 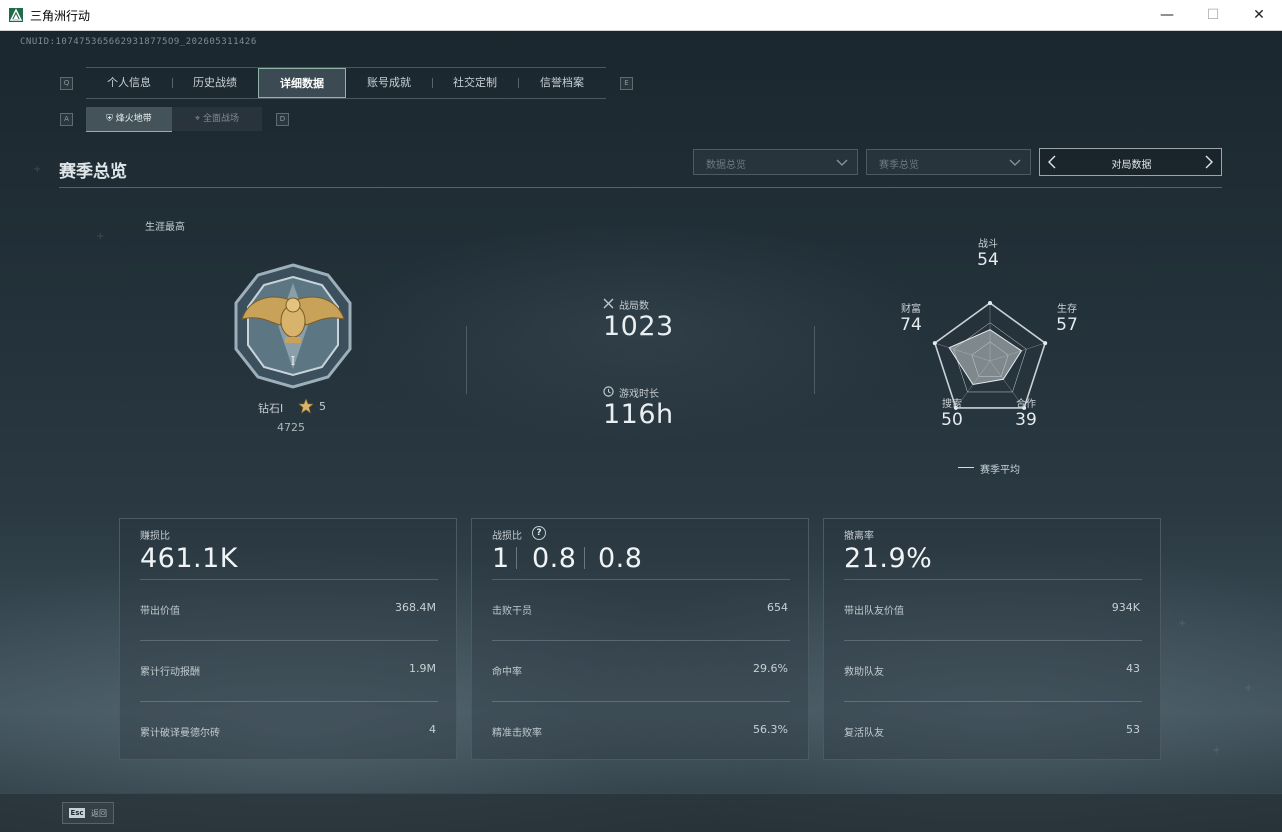 I want to click on rank-badge-icon: I, so click(x=293, y=326).